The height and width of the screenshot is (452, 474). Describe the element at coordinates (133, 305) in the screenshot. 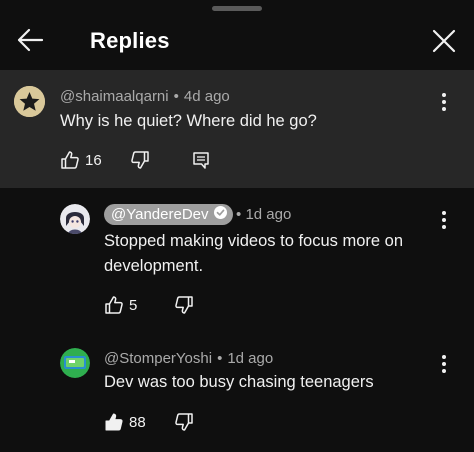

I see `like-count: 5` at that location.